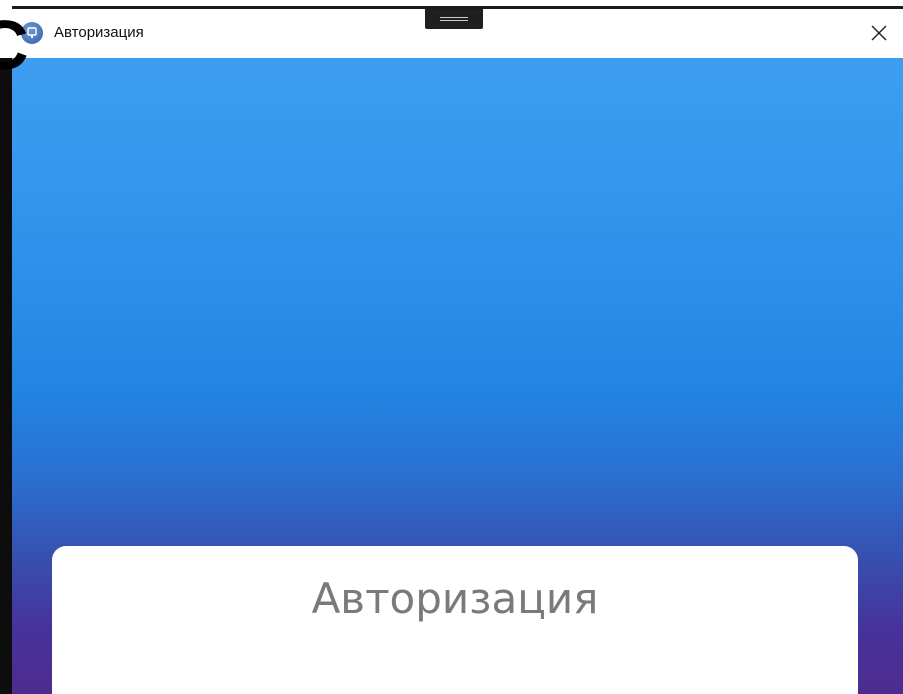 This screenshot has width=903, height=694. I want to click on stray-overlay-glyph: C, so click(14, 45).